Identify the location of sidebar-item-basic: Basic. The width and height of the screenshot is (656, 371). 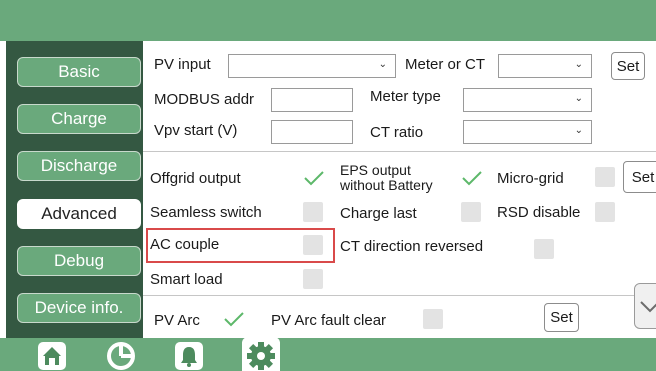
(79, 72).